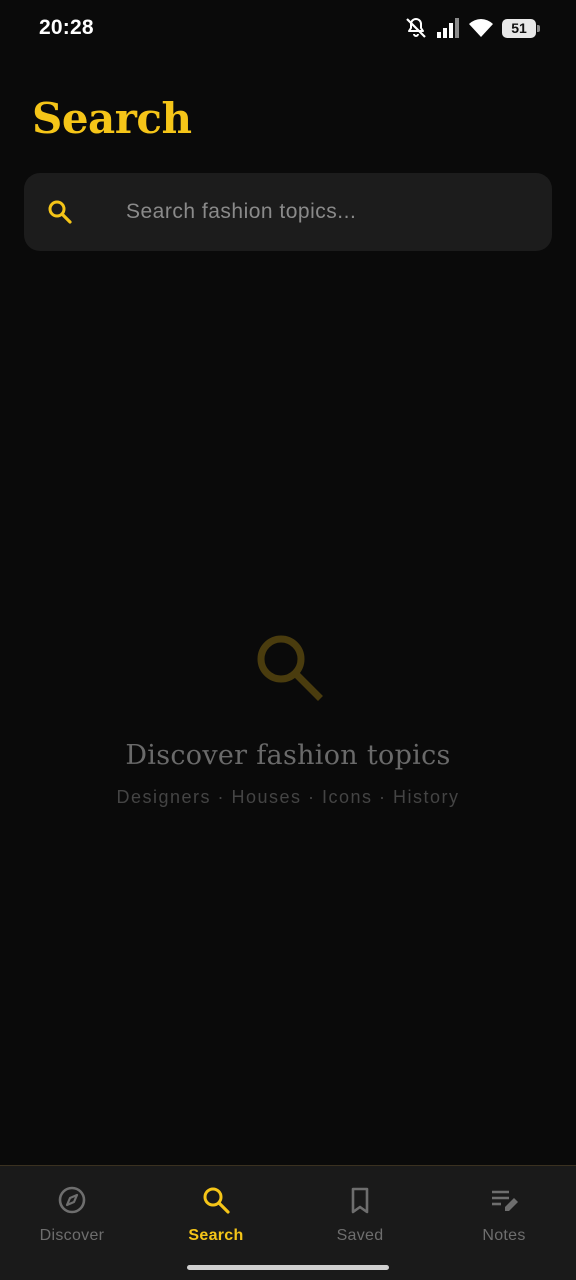  What do you see at coordinates (72, 1193) in the screenshot?
I see `compass-icon` at bounding box center [72, 1193].